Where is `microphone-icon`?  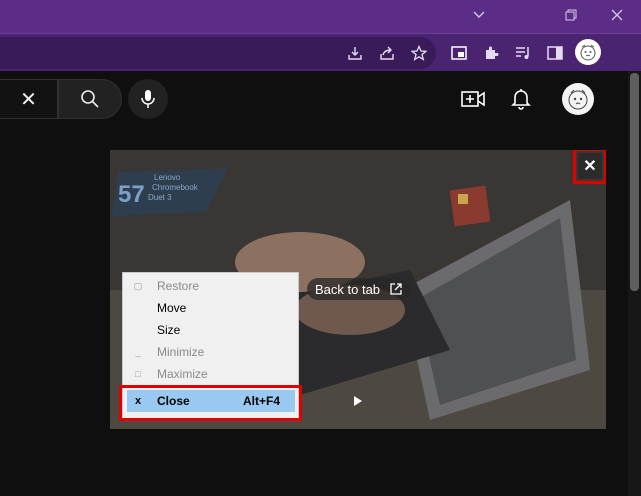 microphone-icon is located at coordinates (148, 99).